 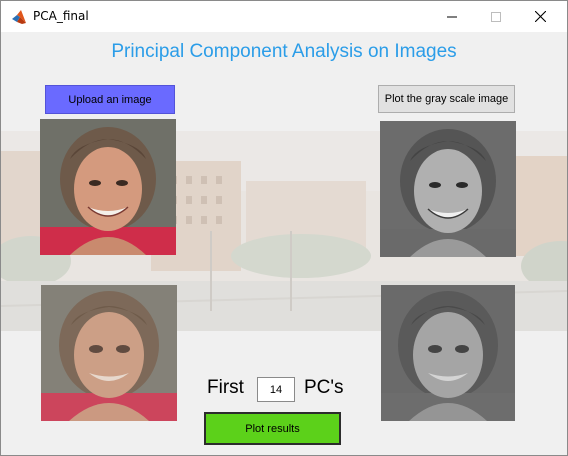 I want to click on matlab-logo-icon, so click(x=19, y=17).